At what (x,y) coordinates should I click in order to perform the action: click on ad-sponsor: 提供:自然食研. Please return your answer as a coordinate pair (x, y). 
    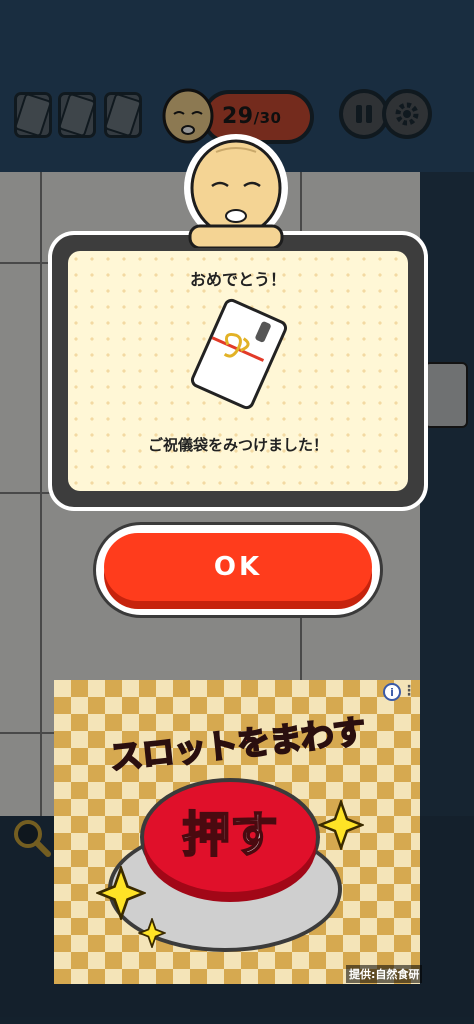
    Looking at the image, I should click on (384, 974).